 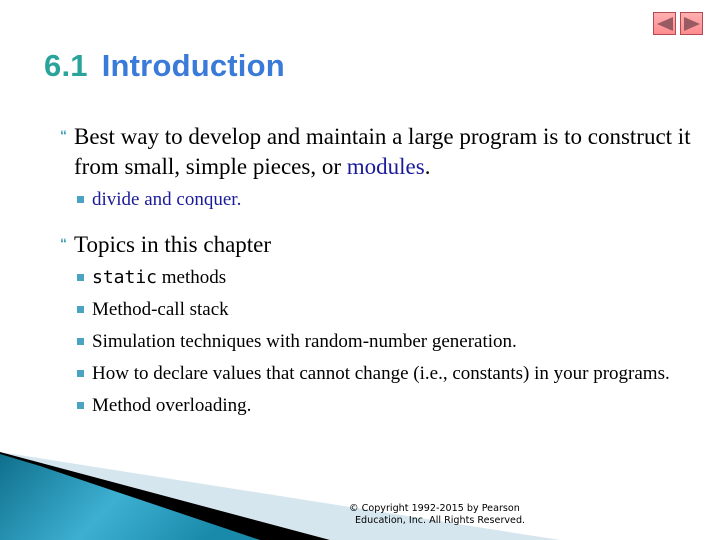 I want to click on decorative-swoosh, so click(x=280, y=496).